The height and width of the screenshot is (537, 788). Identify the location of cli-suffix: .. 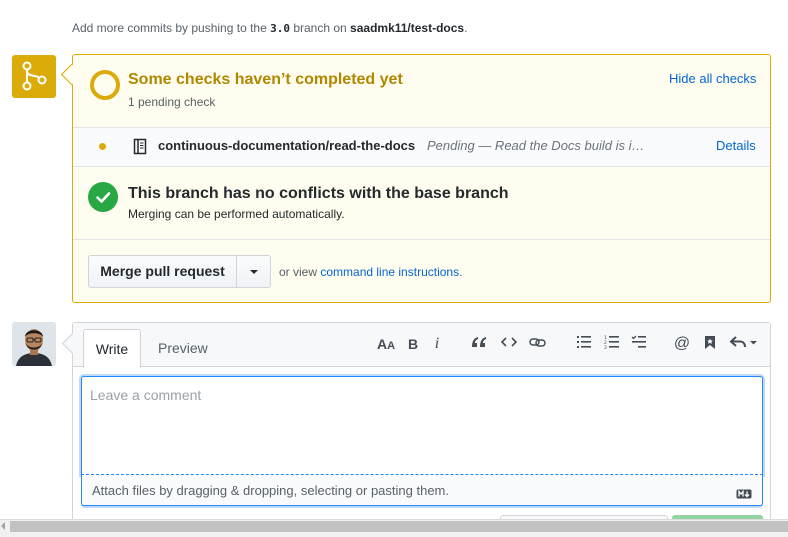
(461, 272).